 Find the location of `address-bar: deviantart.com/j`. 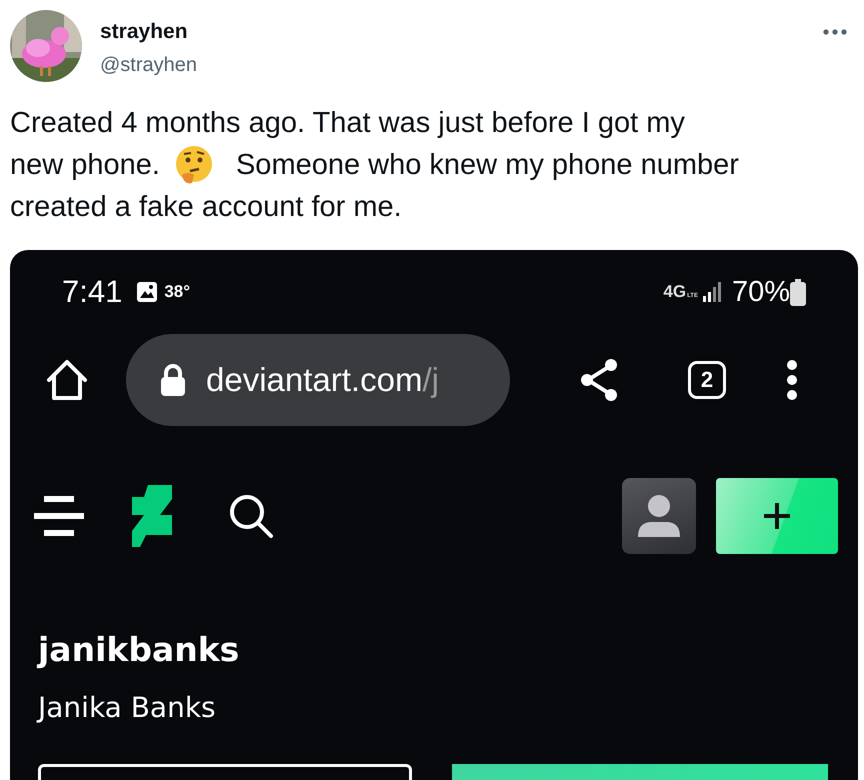

address-bar: deviantart.com/j is located at coordinates (318, 380).